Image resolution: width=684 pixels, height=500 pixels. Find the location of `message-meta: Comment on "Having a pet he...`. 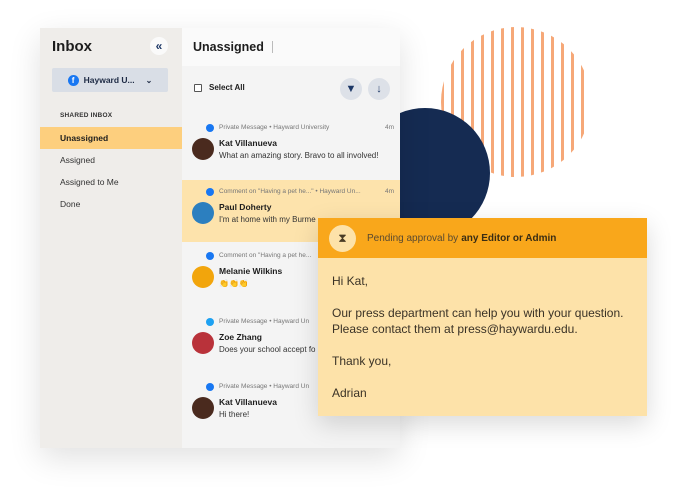

message-meta: Comment on "Having a pet he... is located at coordinates (265, 255).